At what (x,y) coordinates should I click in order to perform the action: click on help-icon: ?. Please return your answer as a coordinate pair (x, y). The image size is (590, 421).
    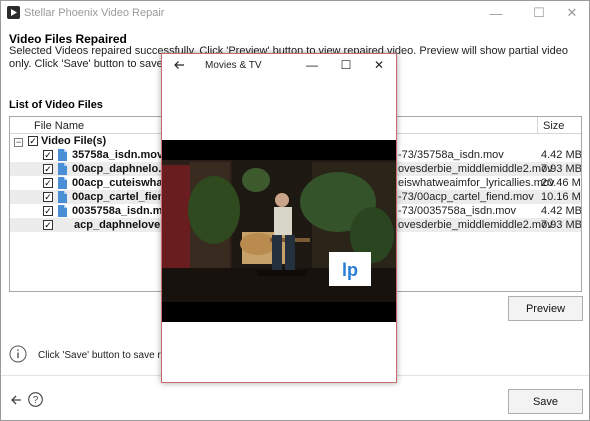
    Looking at the image, I should click on (35, 399).